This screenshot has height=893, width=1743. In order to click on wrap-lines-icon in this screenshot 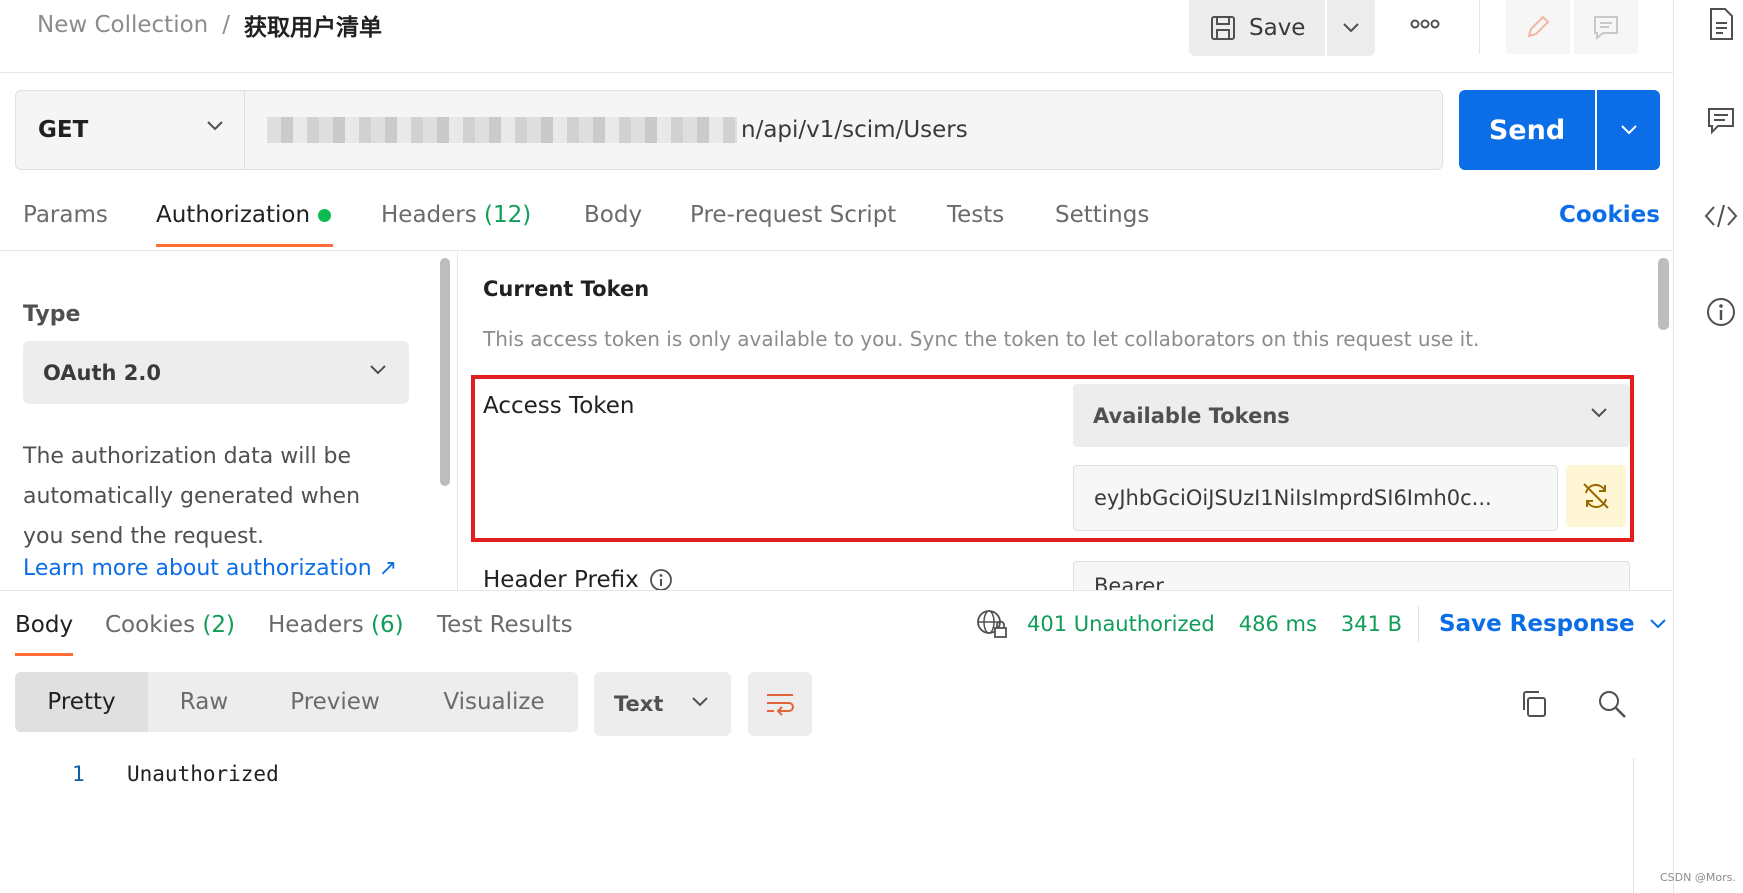, I will do `click(780, 705)`.